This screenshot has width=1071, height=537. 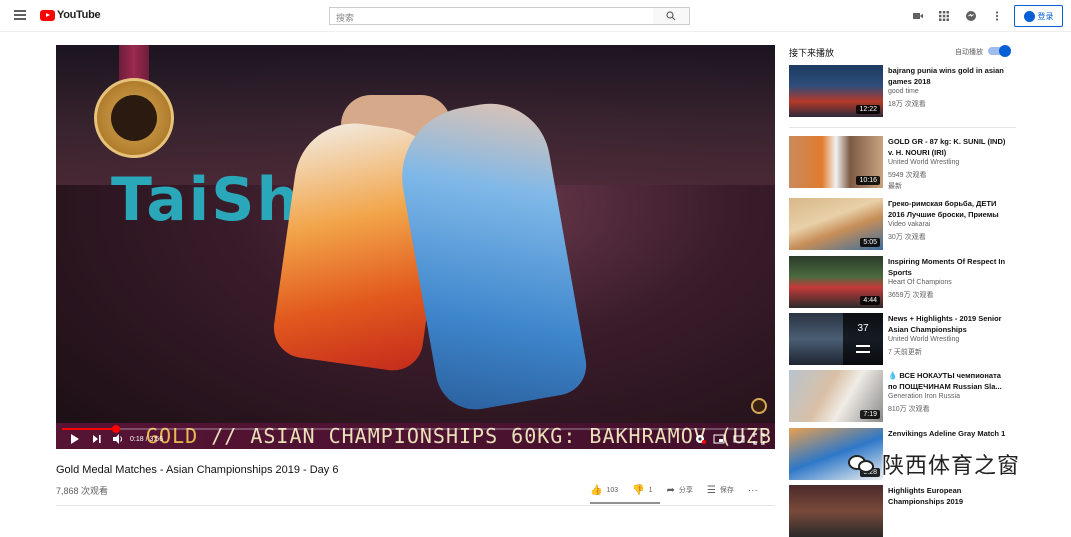 What do you see at coordinates (20, 15) in the screenshot?
I see `menu-icon` at bounding box center [20, 15].